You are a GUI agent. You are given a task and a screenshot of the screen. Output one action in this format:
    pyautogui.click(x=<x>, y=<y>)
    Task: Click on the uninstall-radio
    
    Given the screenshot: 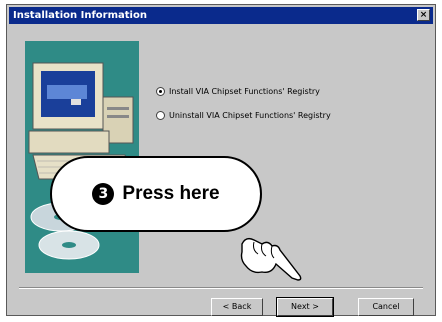 What is the action you would take?
    pyautogui.click(x=160, y=115)
    